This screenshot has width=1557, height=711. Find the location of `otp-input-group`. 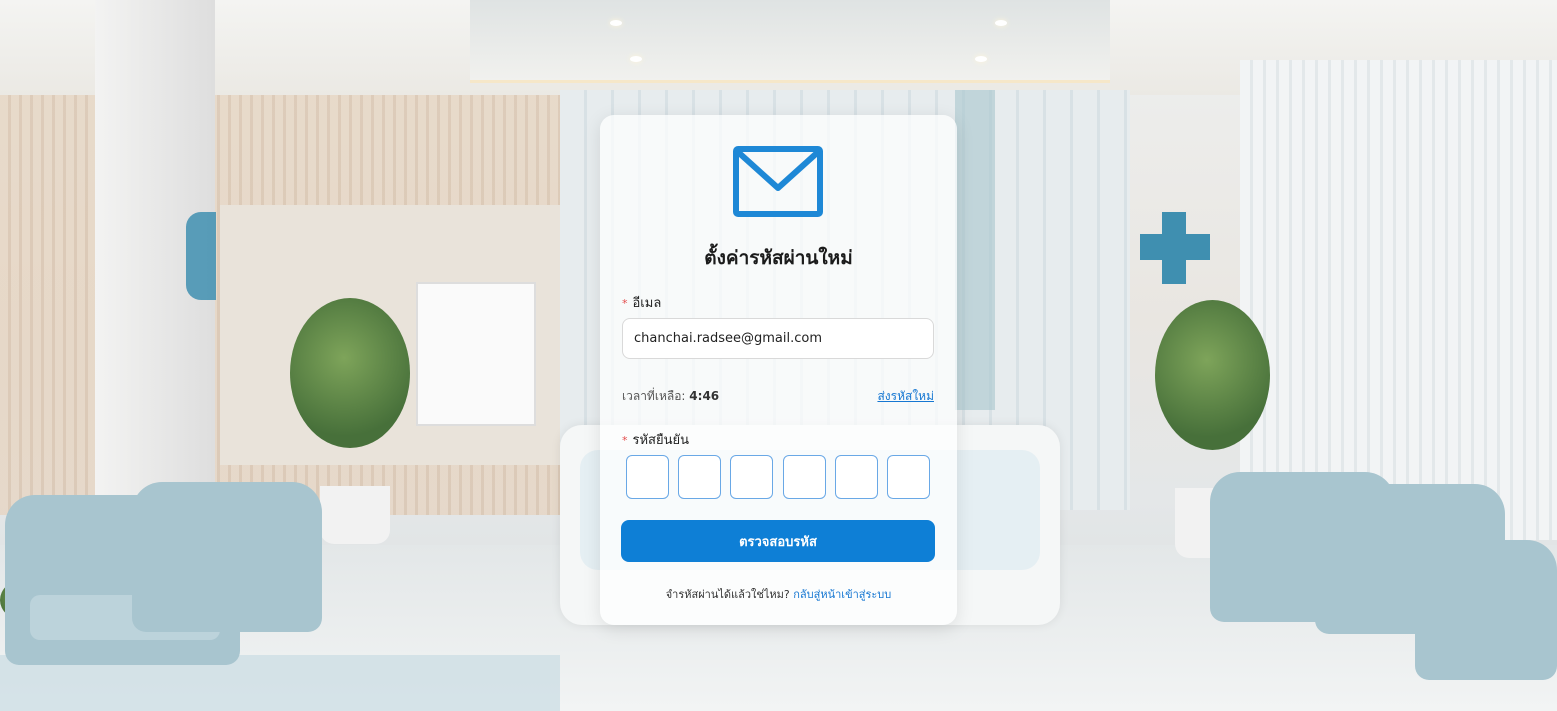

otp-input-group is located at coordinates (779, 477).